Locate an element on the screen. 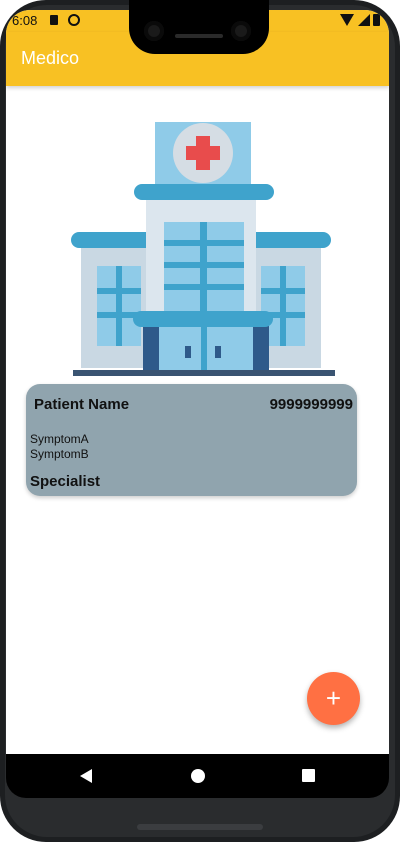 The image size is (400, 842). app-title: Medico is located at coordinates (50, 58).